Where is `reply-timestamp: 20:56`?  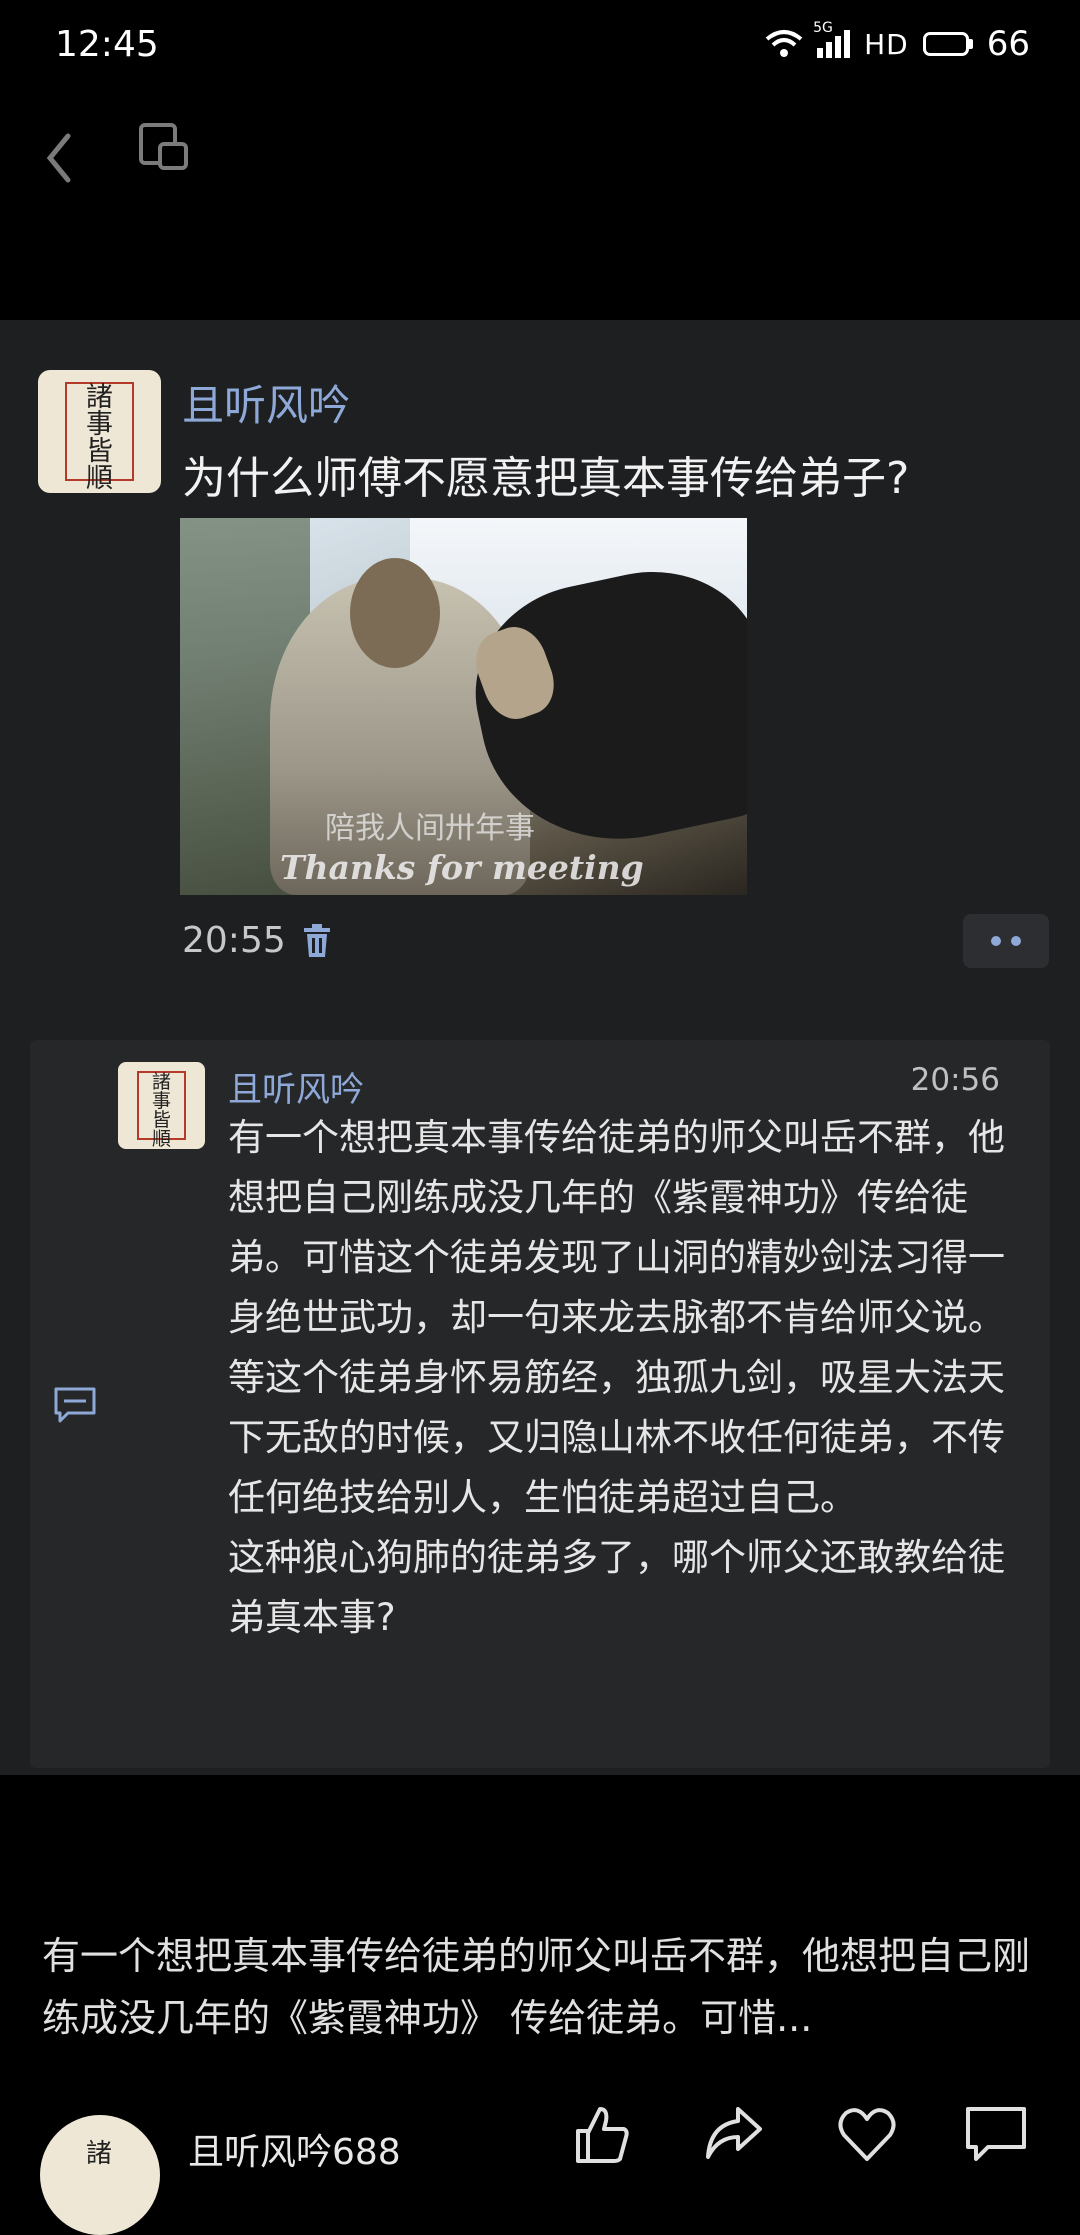
reply-timestamp: 20:56 is located at coordinates (955, 1080).